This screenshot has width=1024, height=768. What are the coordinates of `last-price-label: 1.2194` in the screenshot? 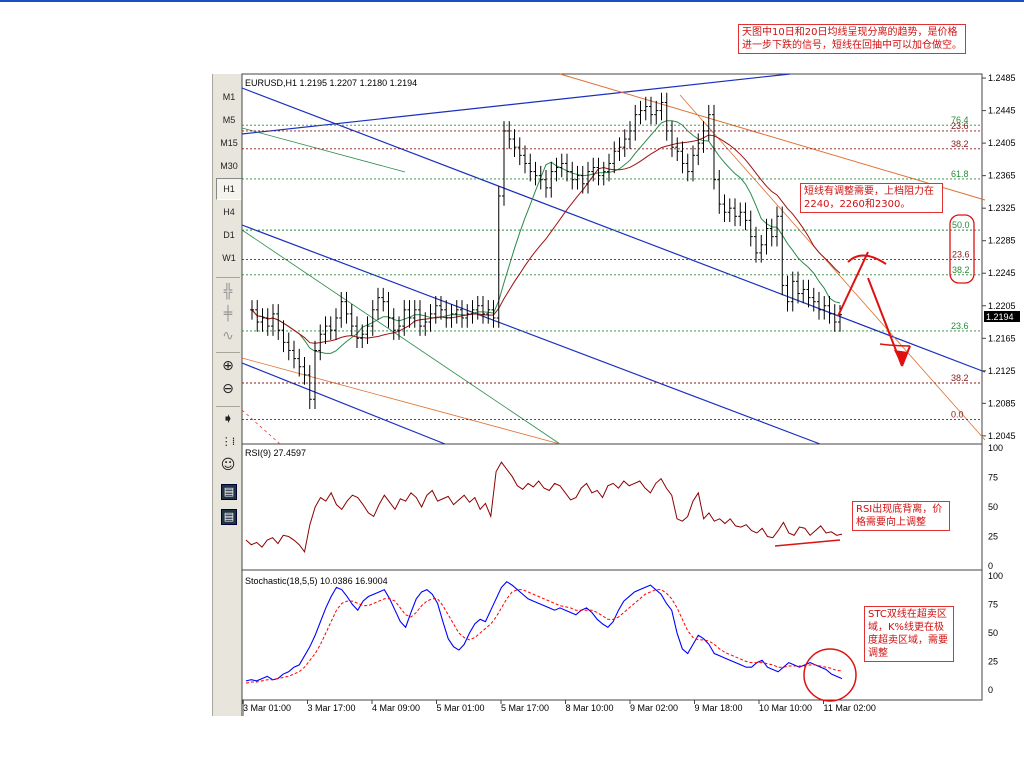 It's located at (1000, 317).